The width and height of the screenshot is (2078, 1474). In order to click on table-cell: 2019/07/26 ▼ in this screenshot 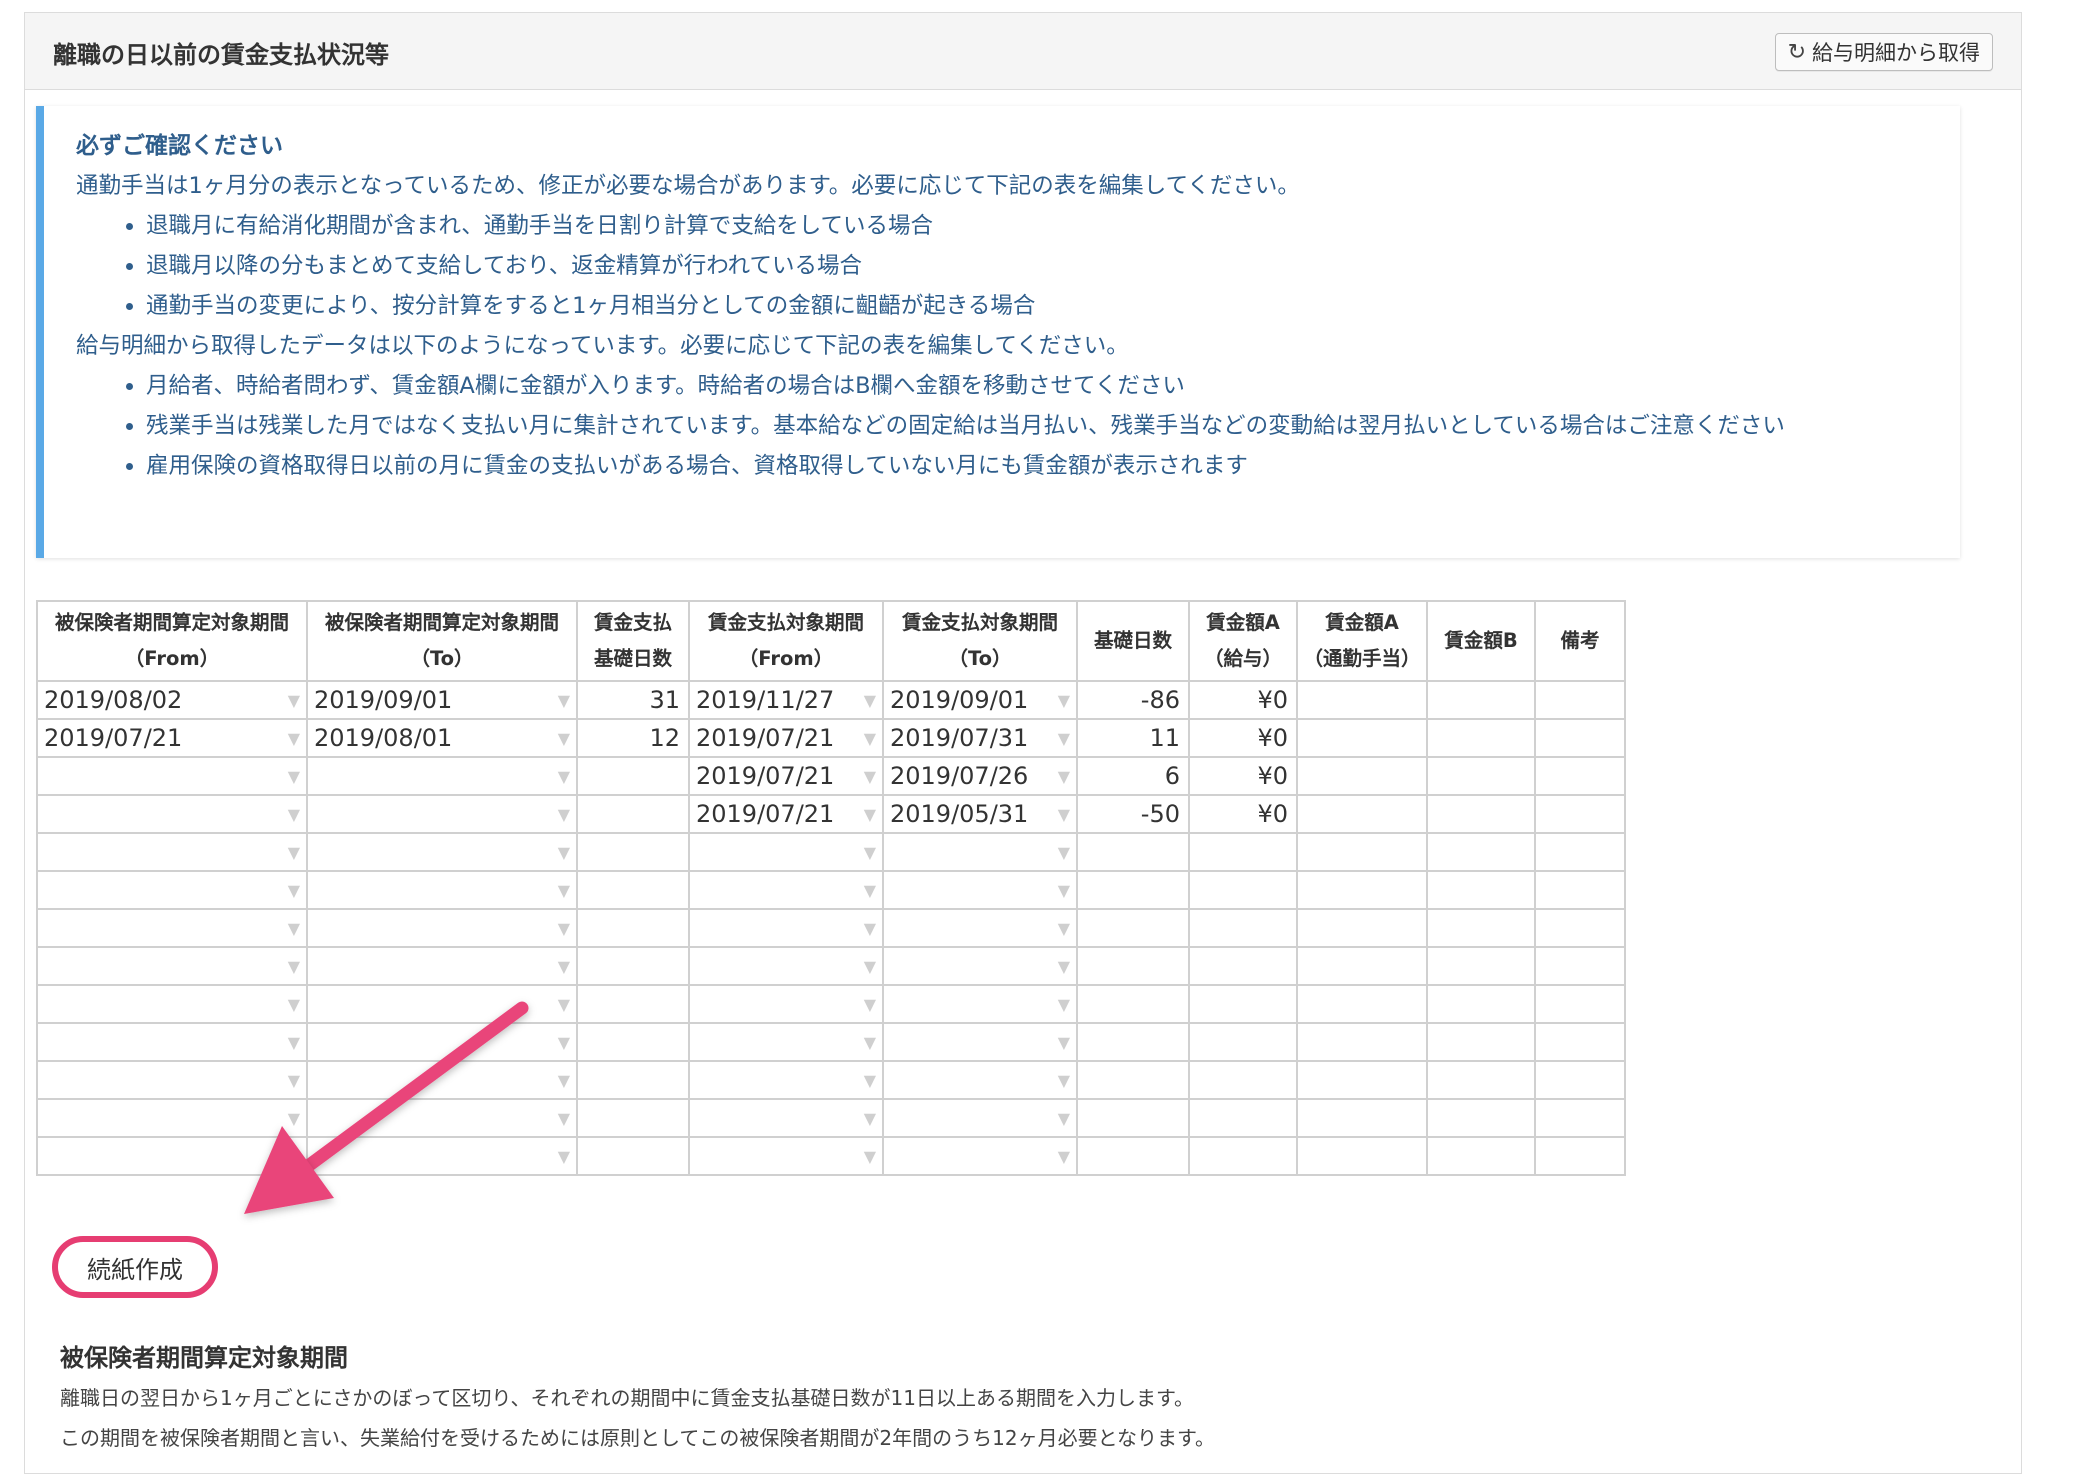, I will do `click(980, 776)`.